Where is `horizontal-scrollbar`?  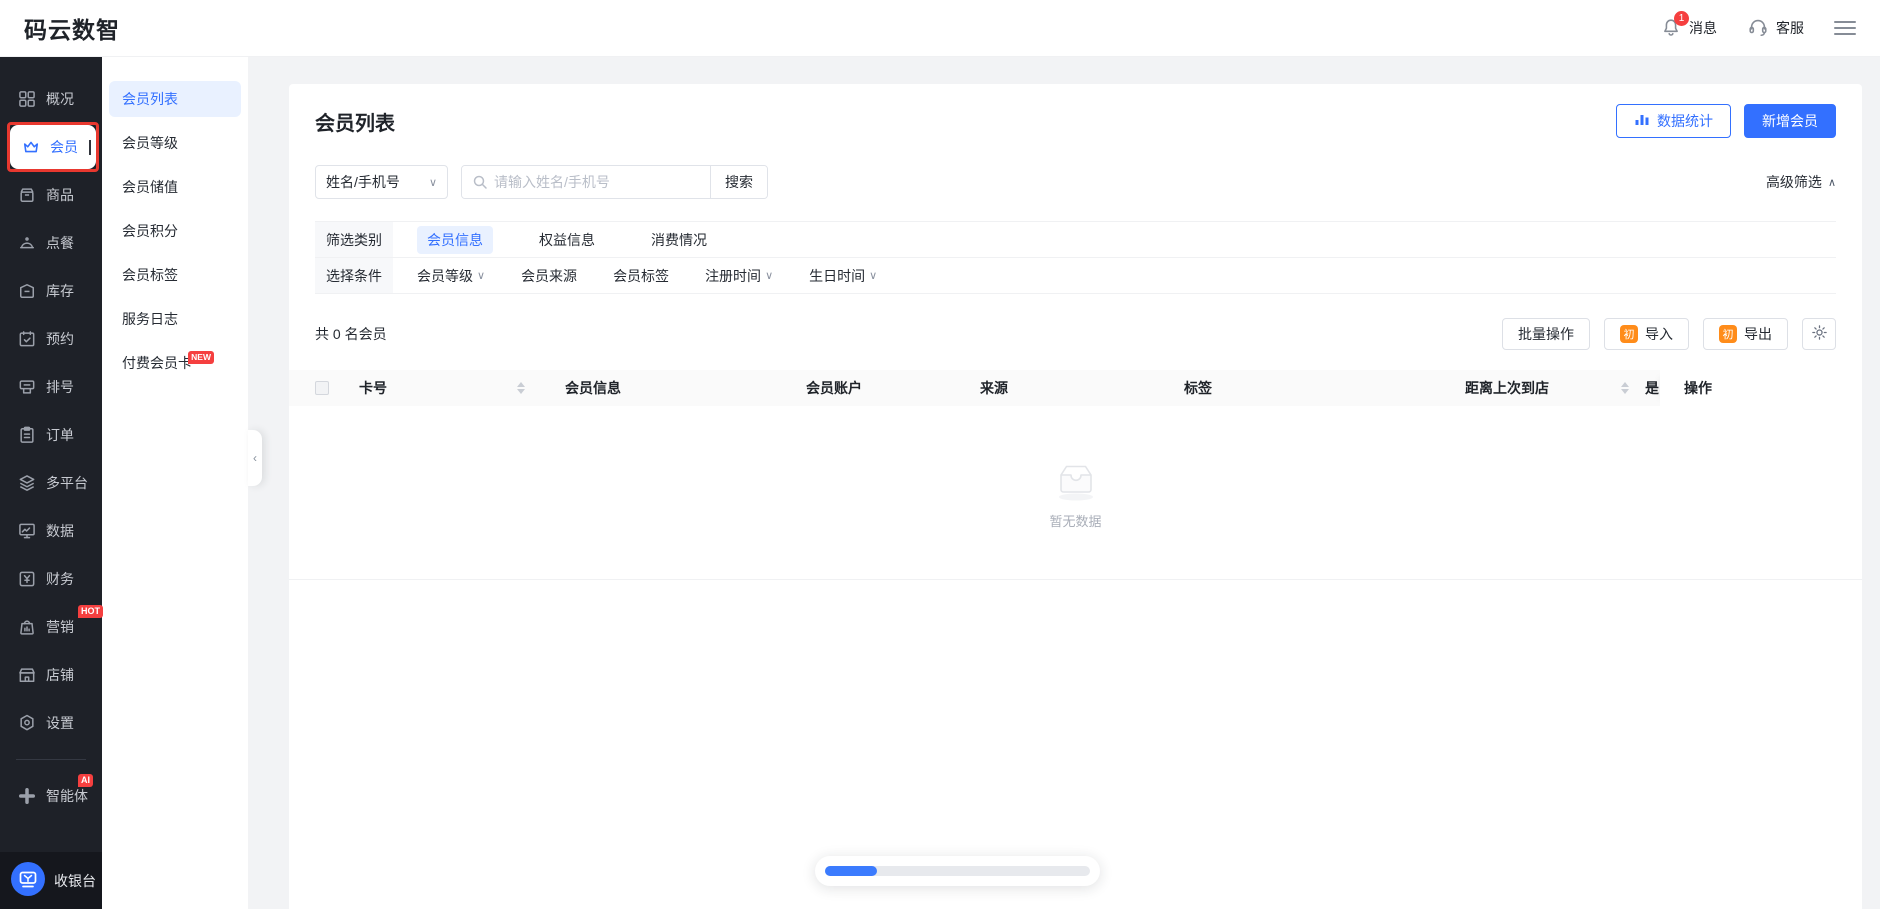
horizontal-scrollbar is located at coordinates (957, 871).